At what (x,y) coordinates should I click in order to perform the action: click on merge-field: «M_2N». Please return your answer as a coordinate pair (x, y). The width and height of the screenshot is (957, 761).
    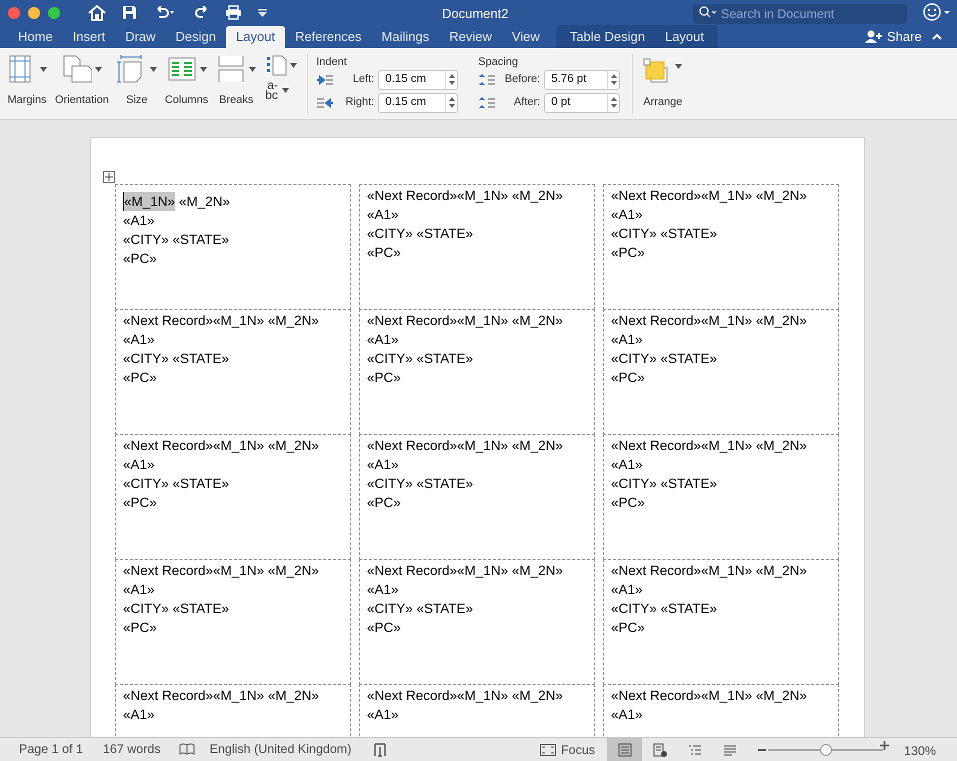
    Looking at the image, I should click on (204, 201).